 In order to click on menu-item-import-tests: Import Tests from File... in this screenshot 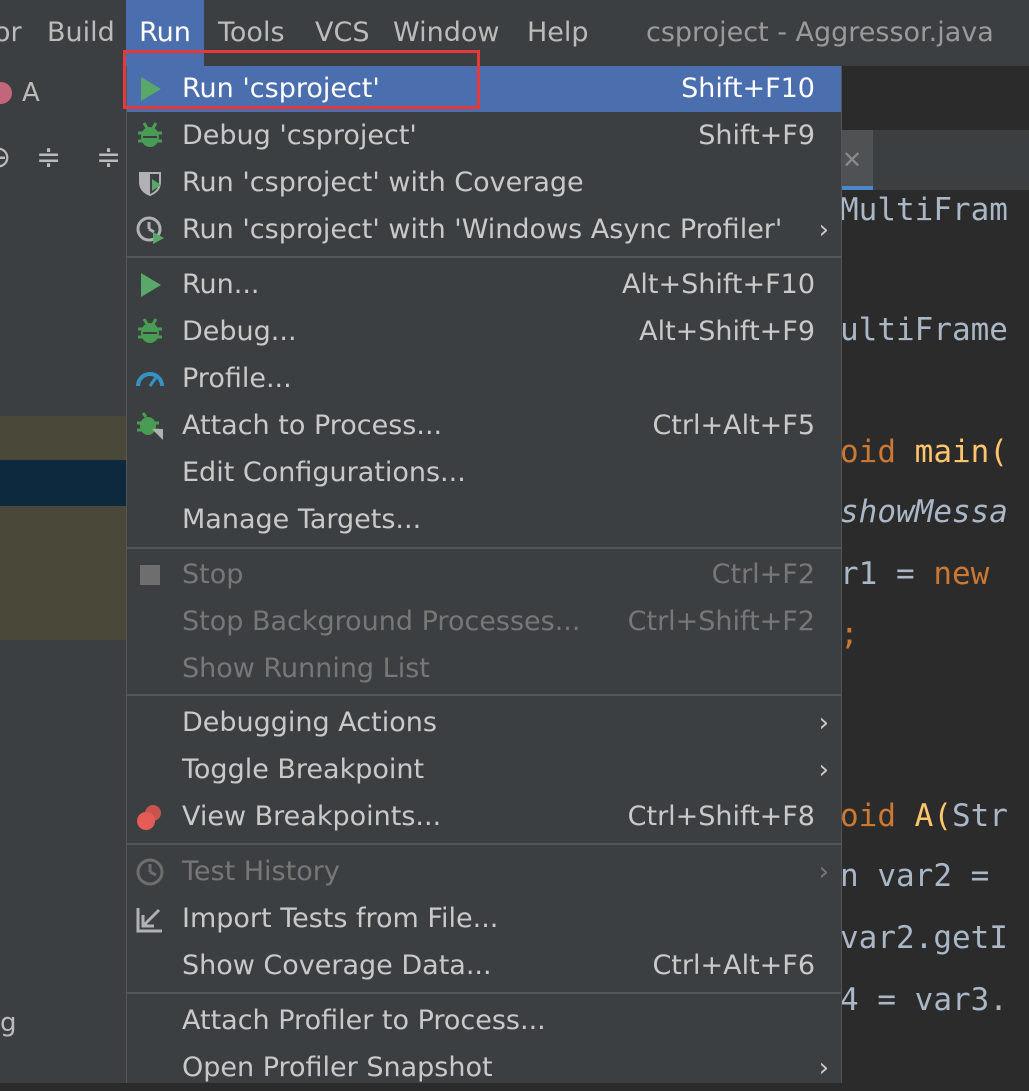, I will do `click(484, 919)`.